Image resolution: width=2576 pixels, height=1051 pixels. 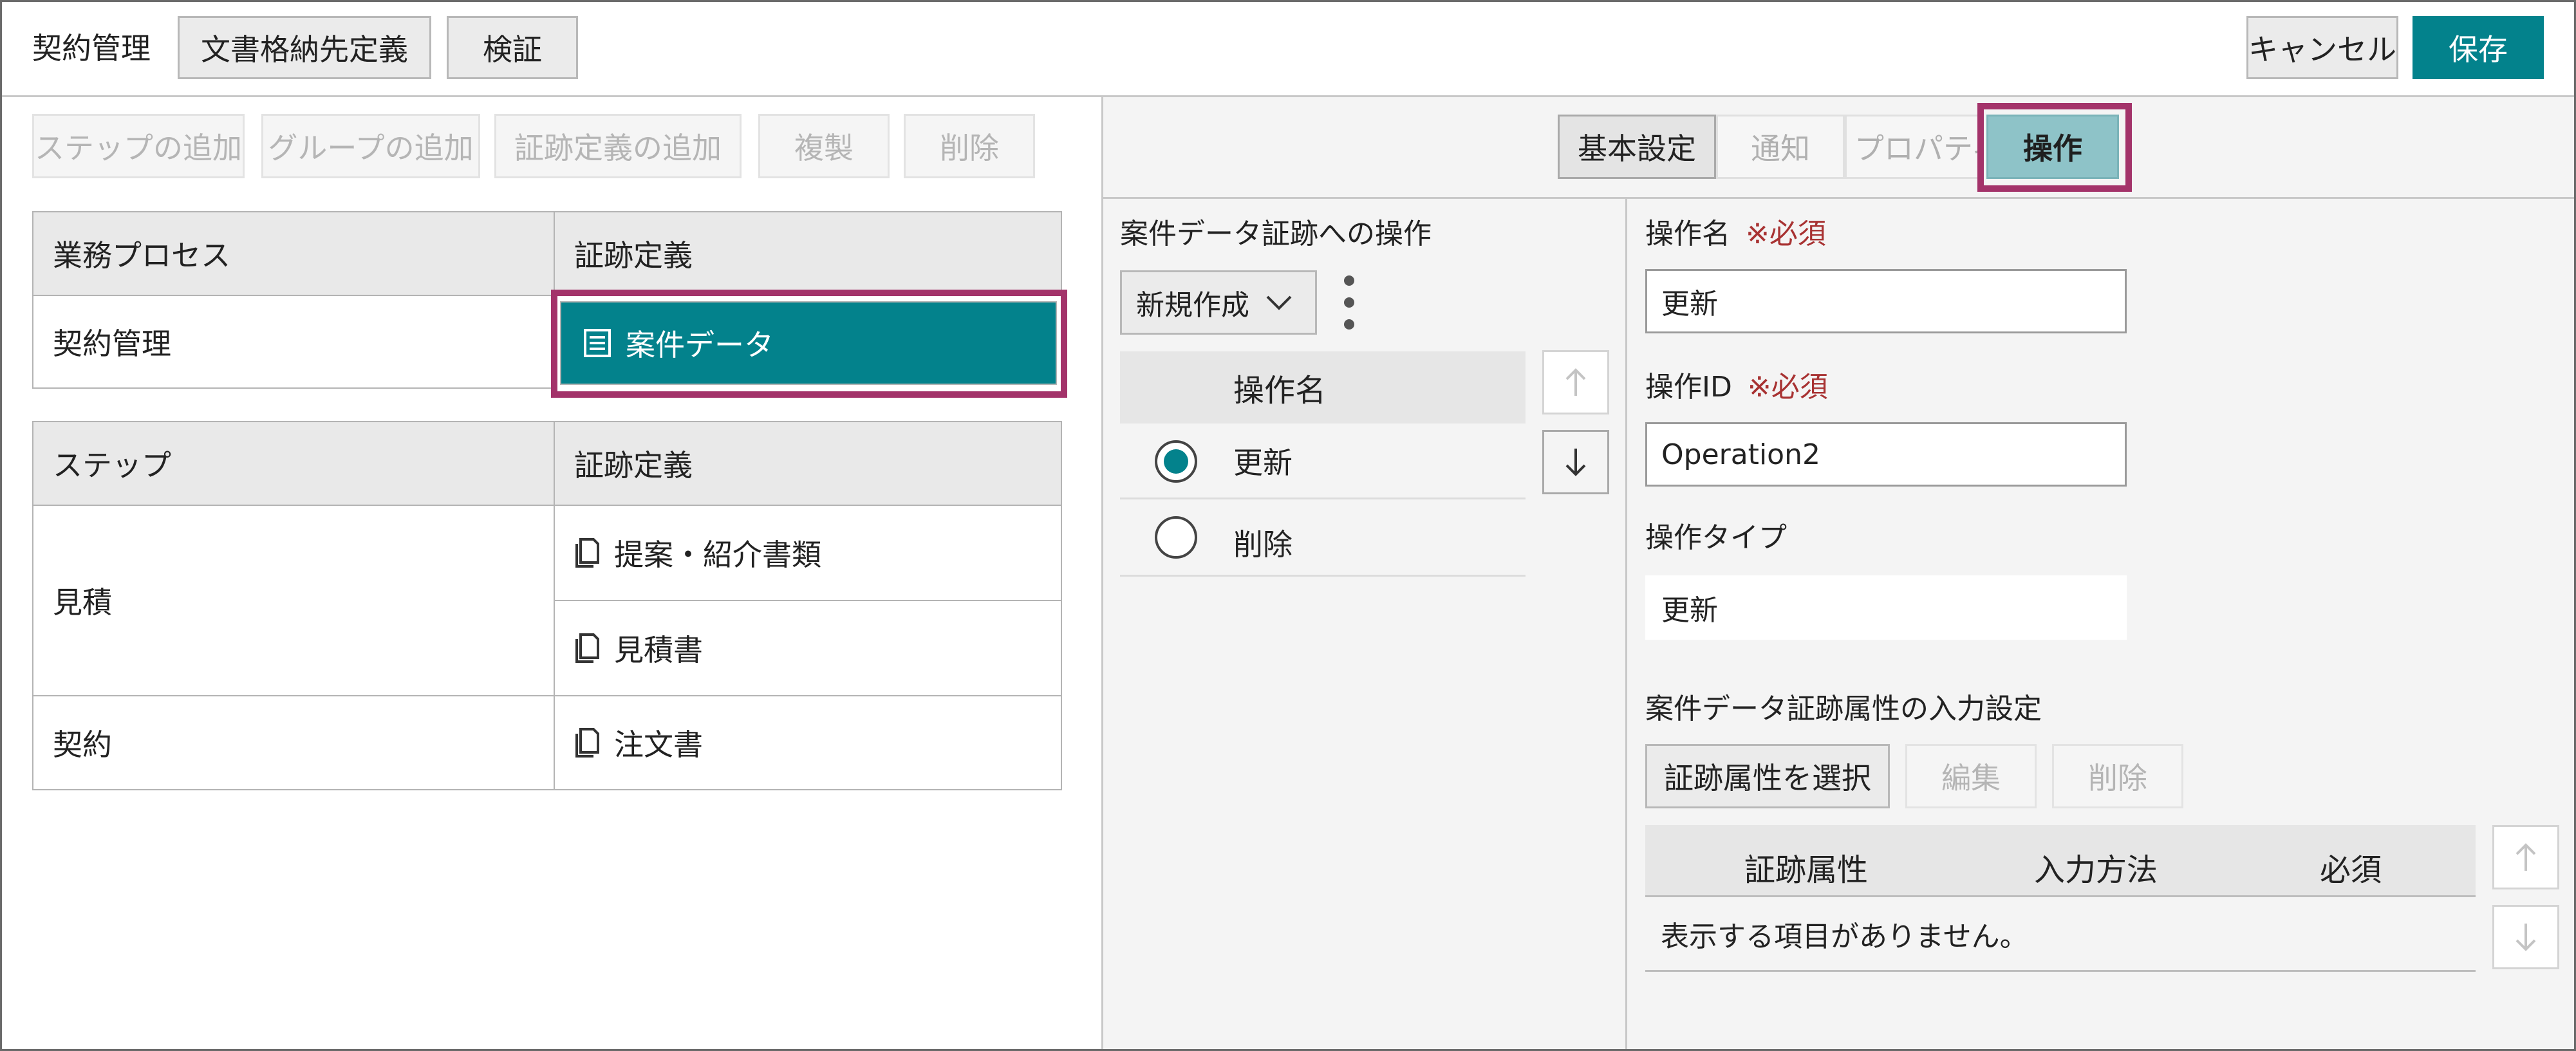 What do you see at coordinates (1687, 234) in the screenshot?
I see `op-name-label-text: 操作名` at bounding box center [1687, 234].